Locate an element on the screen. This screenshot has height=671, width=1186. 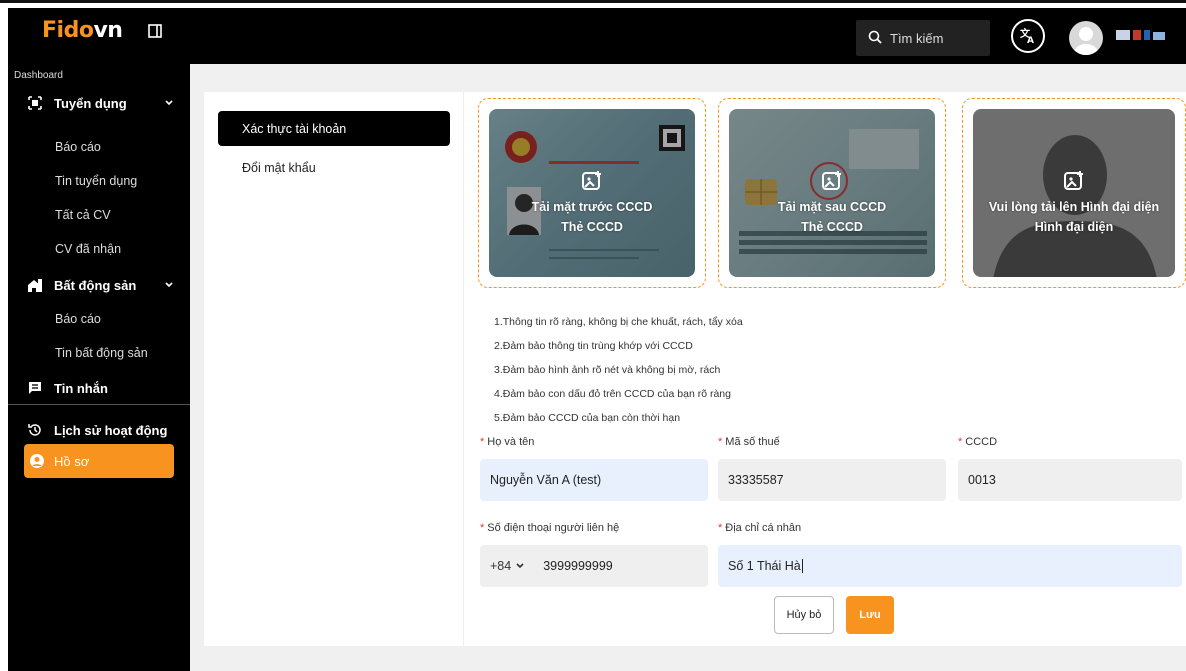
sidebar-item-job-posts: Tin tuyển dụng is located at coordinates (96, 181).